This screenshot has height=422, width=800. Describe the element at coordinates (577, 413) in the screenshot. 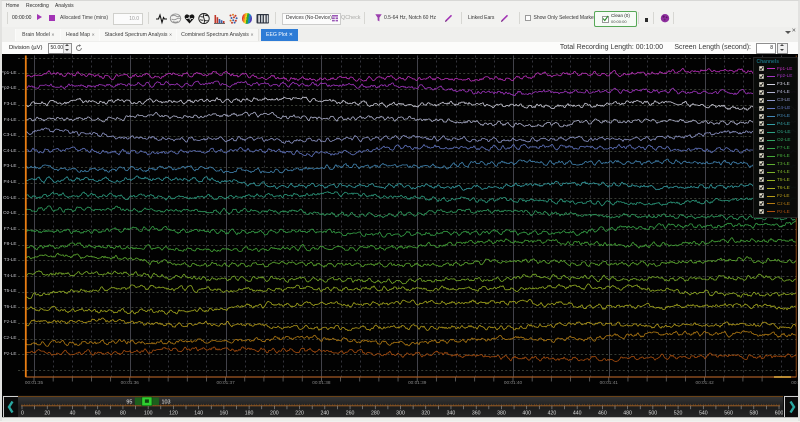

I see `svg-text: 440` at that location.